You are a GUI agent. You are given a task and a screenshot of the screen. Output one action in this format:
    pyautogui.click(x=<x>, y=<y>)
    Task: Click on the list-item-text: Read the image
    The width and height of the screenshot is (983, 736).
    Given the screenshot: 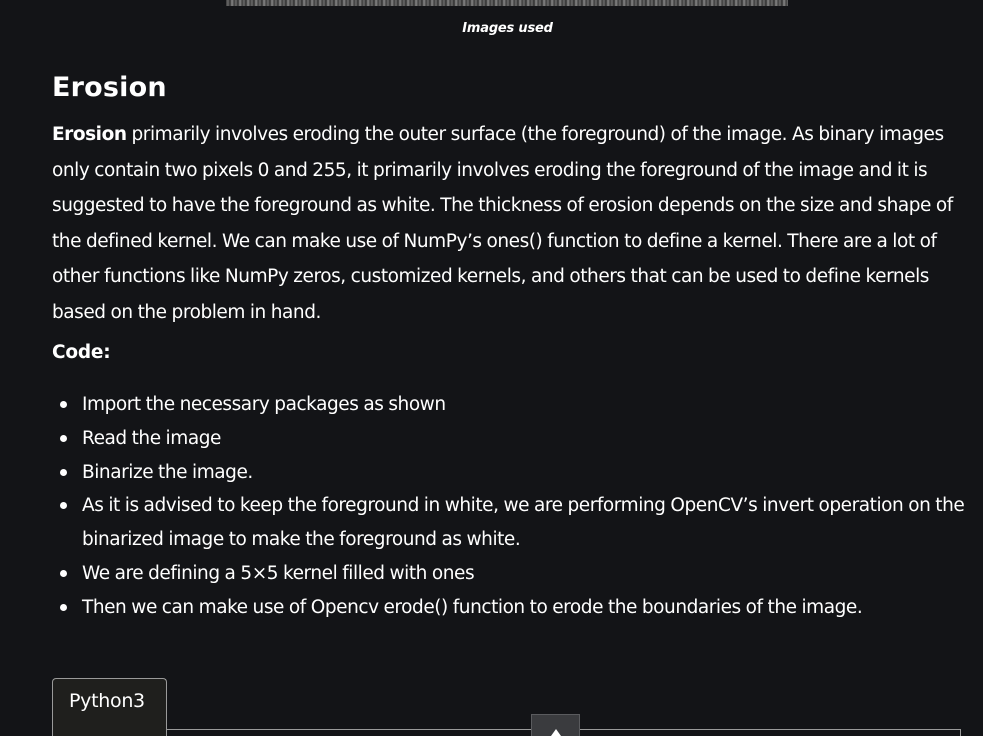 What is the action you would take?
    pyautogui.click(x=151, y=438)
    